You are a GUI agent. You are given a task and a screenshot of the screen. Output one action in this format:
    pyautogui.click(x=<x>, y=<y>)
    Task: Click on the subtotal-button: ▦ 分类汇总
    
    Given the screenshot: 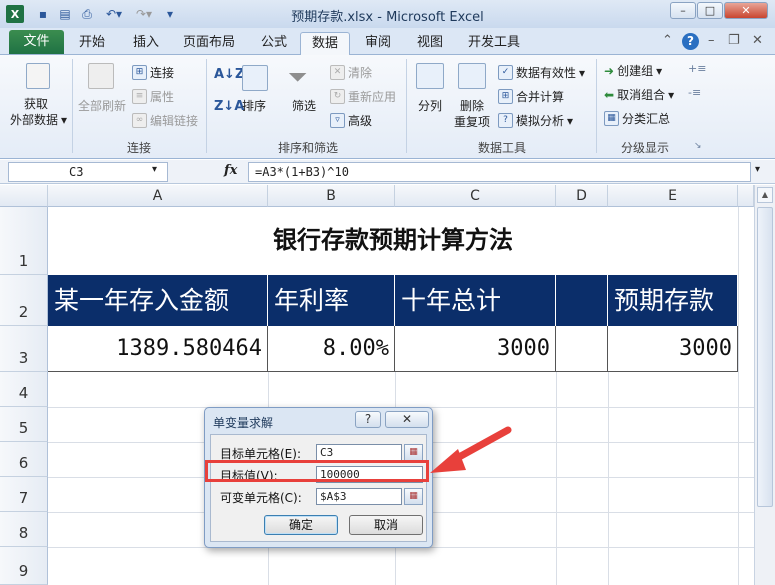 What is the action you would take?
    pyautogui.click(x=637, y=118)
    